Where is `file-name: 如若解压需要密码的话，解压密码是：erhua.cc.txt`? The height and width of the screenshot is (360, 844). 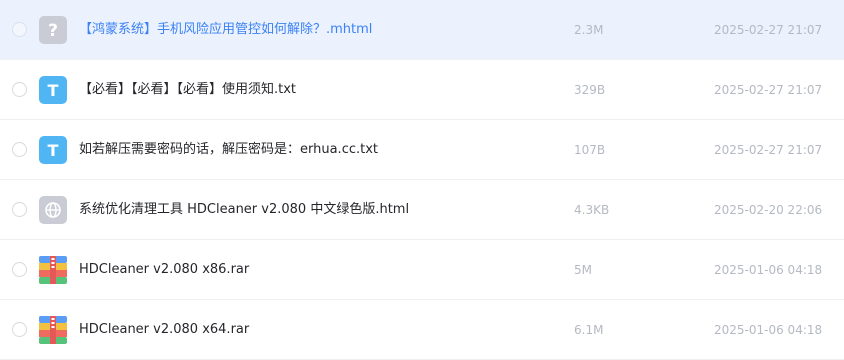
file-name: 如若解压需要密码的话，解压密码是：erhua.cc.txt is located at coordinates (228, 150).